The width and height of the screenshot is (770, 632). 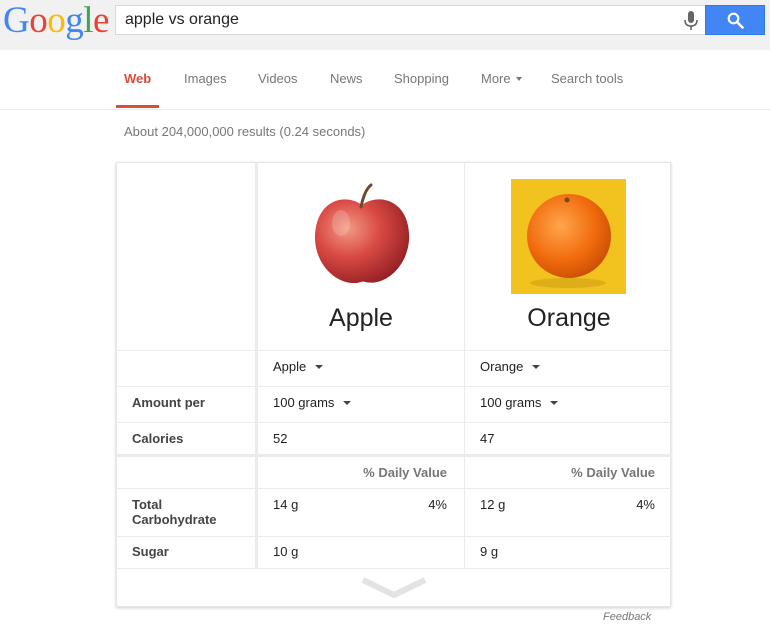 I want to click on calories-value-apple: 52, so click(x=280, y=438).